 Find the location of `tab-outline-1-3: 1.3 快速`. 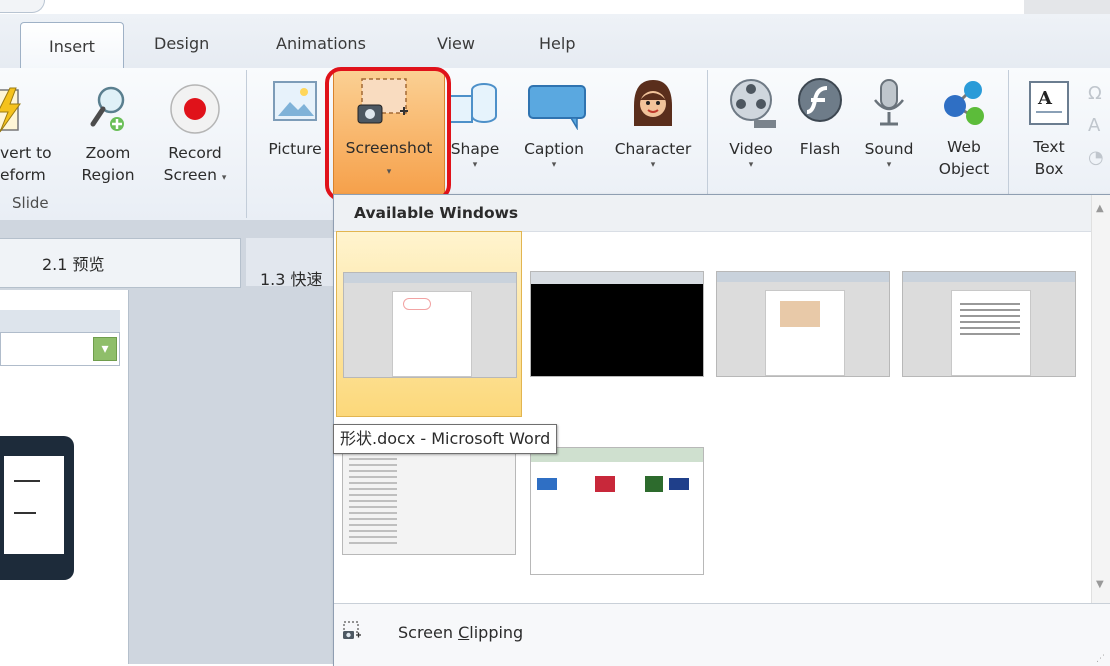

tab-outline-1-3: 1.3 快速 is located at coordinates (291, 263).